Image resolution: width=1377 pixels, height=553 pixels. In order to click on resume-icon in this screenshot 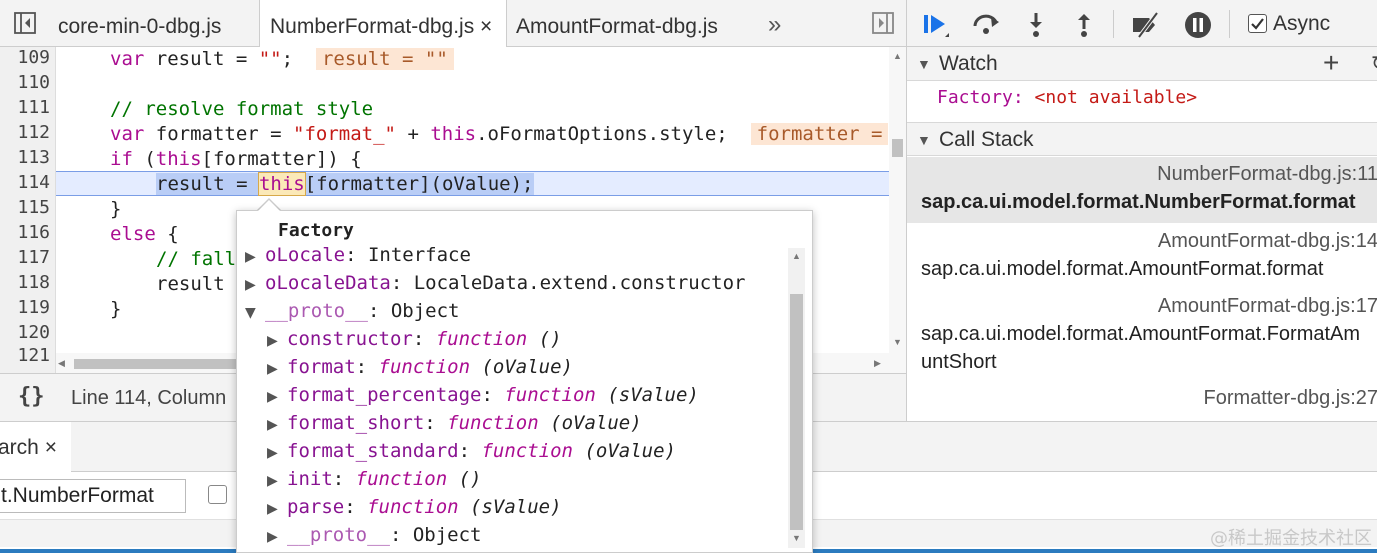, I will do `click(935, 24)`.